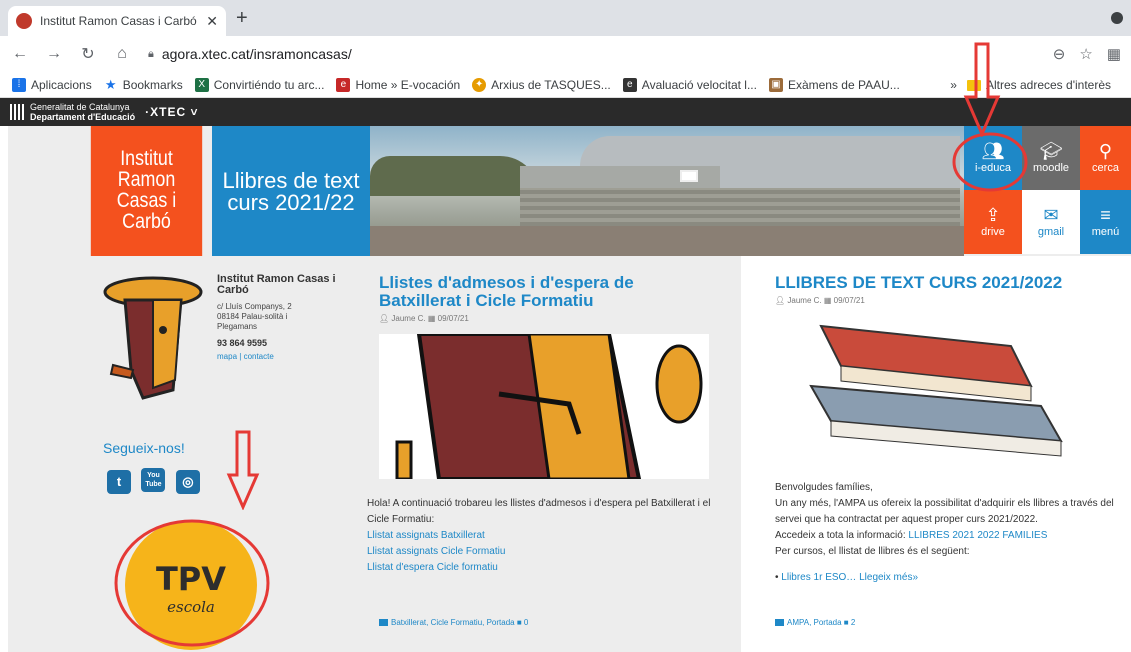 The width and height of the screenshot is (1131, 652). I want to click on post-title: LLIBRES DE TEXT CURS 2021/2022, so click(945, 283).